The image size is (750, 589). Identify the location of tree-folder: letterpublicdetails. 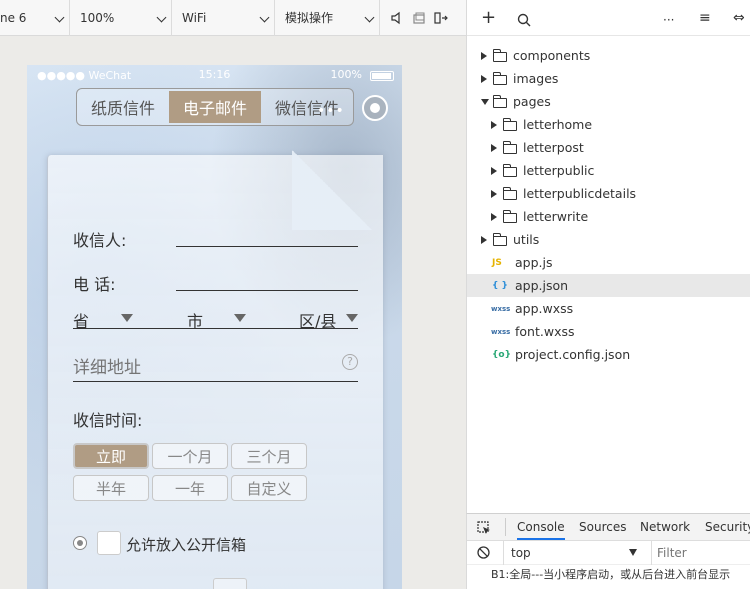
(608, 193).